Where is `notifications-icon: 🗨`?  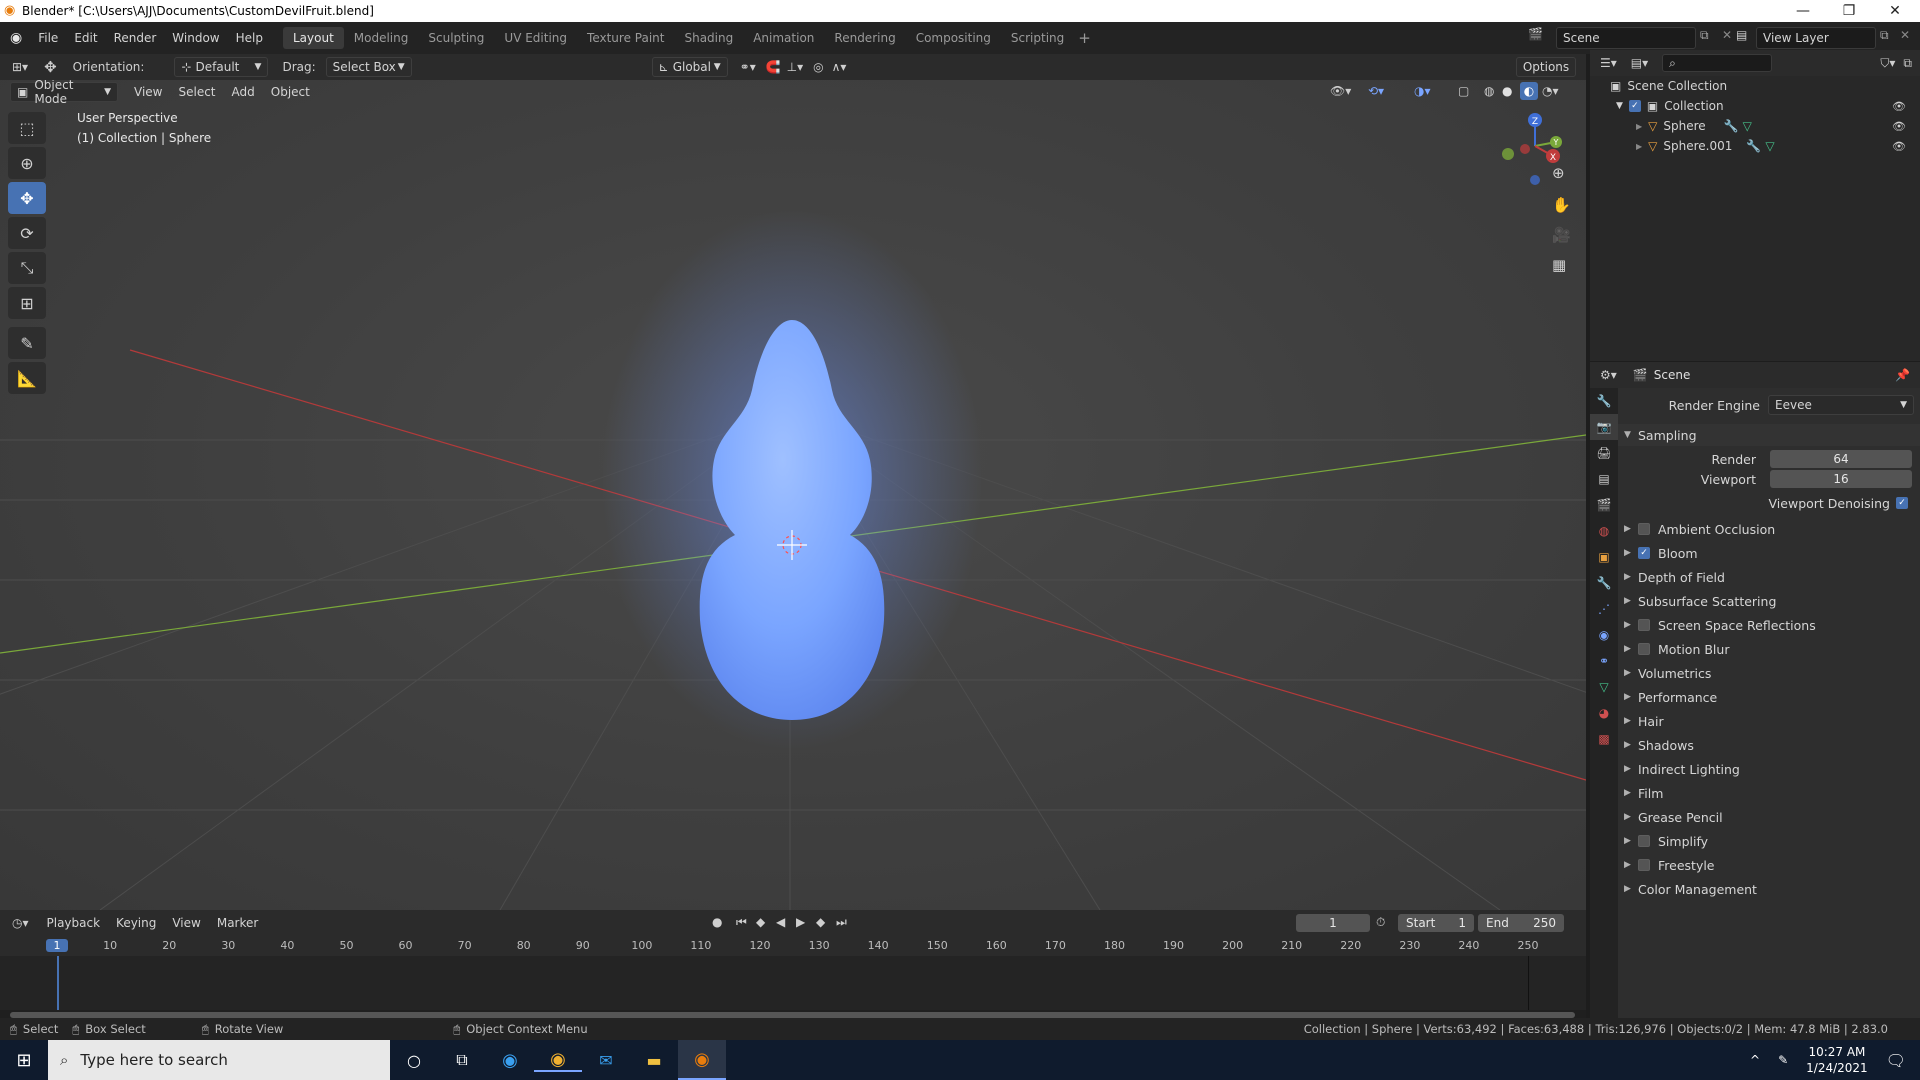
notifications-icon: 🗨 is located at coordinates (1896, 1060).